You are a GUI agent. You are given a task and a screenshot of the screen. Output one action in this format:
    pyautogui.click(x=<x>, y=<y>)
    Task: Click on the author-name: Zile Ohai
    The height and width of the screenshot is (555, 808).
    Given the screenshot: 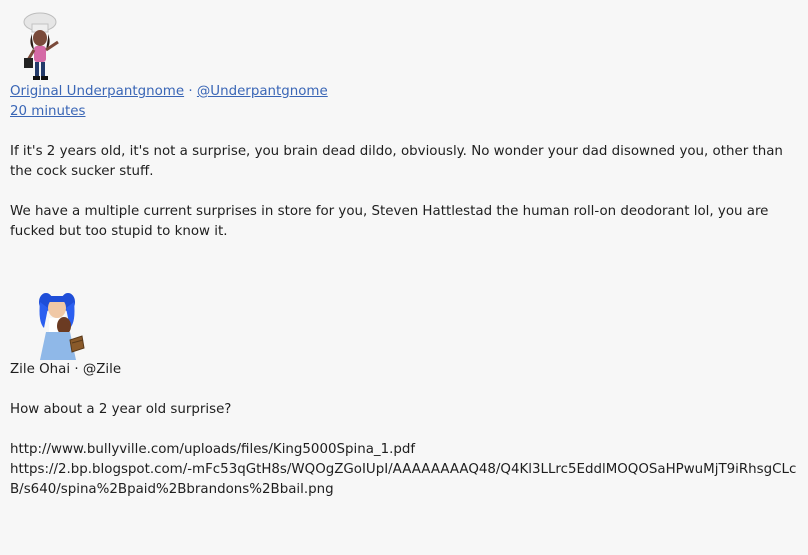 What is the action you would take?
    pyautogui.click(x=40, y=369)
    